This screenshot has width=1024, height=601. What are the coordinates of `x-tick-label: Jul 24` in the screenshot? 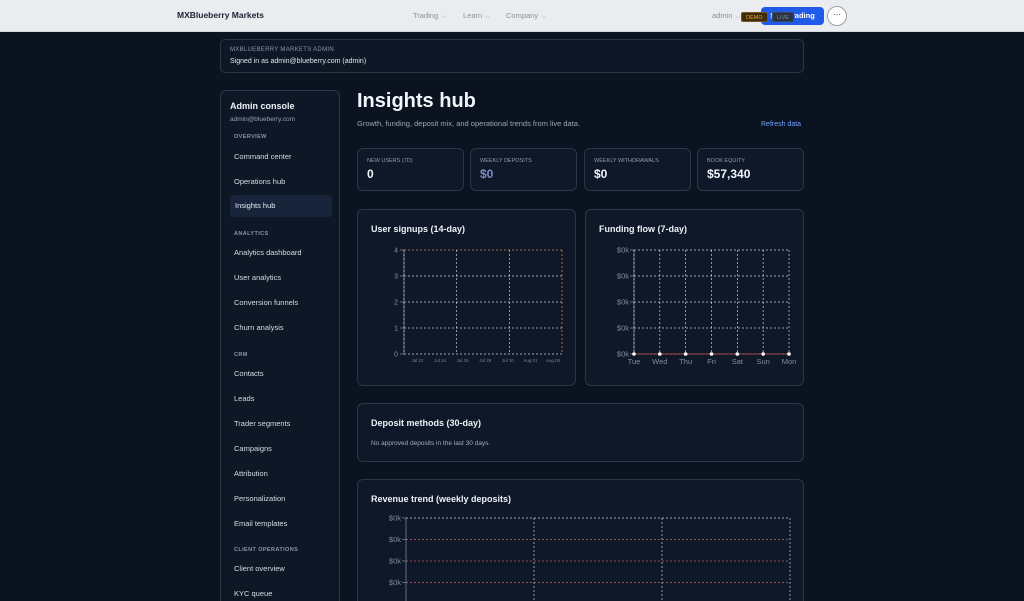 It's located at (440, 360).